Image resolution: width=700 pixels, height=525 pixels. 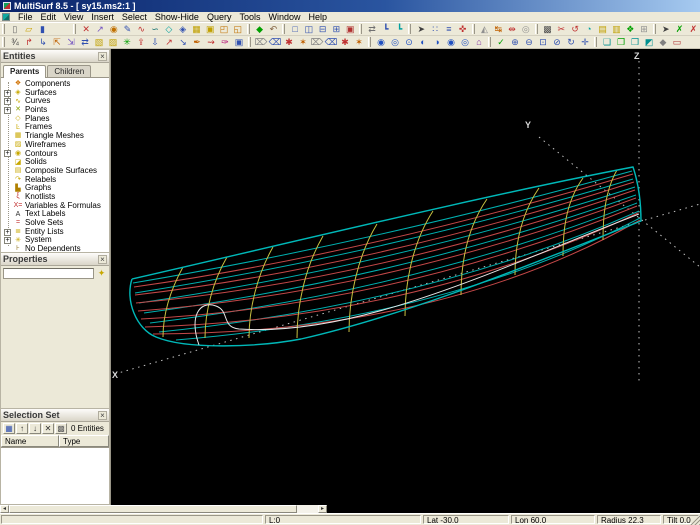 I want to click on align-tool-button: ❖, so click(x=630, y=29).